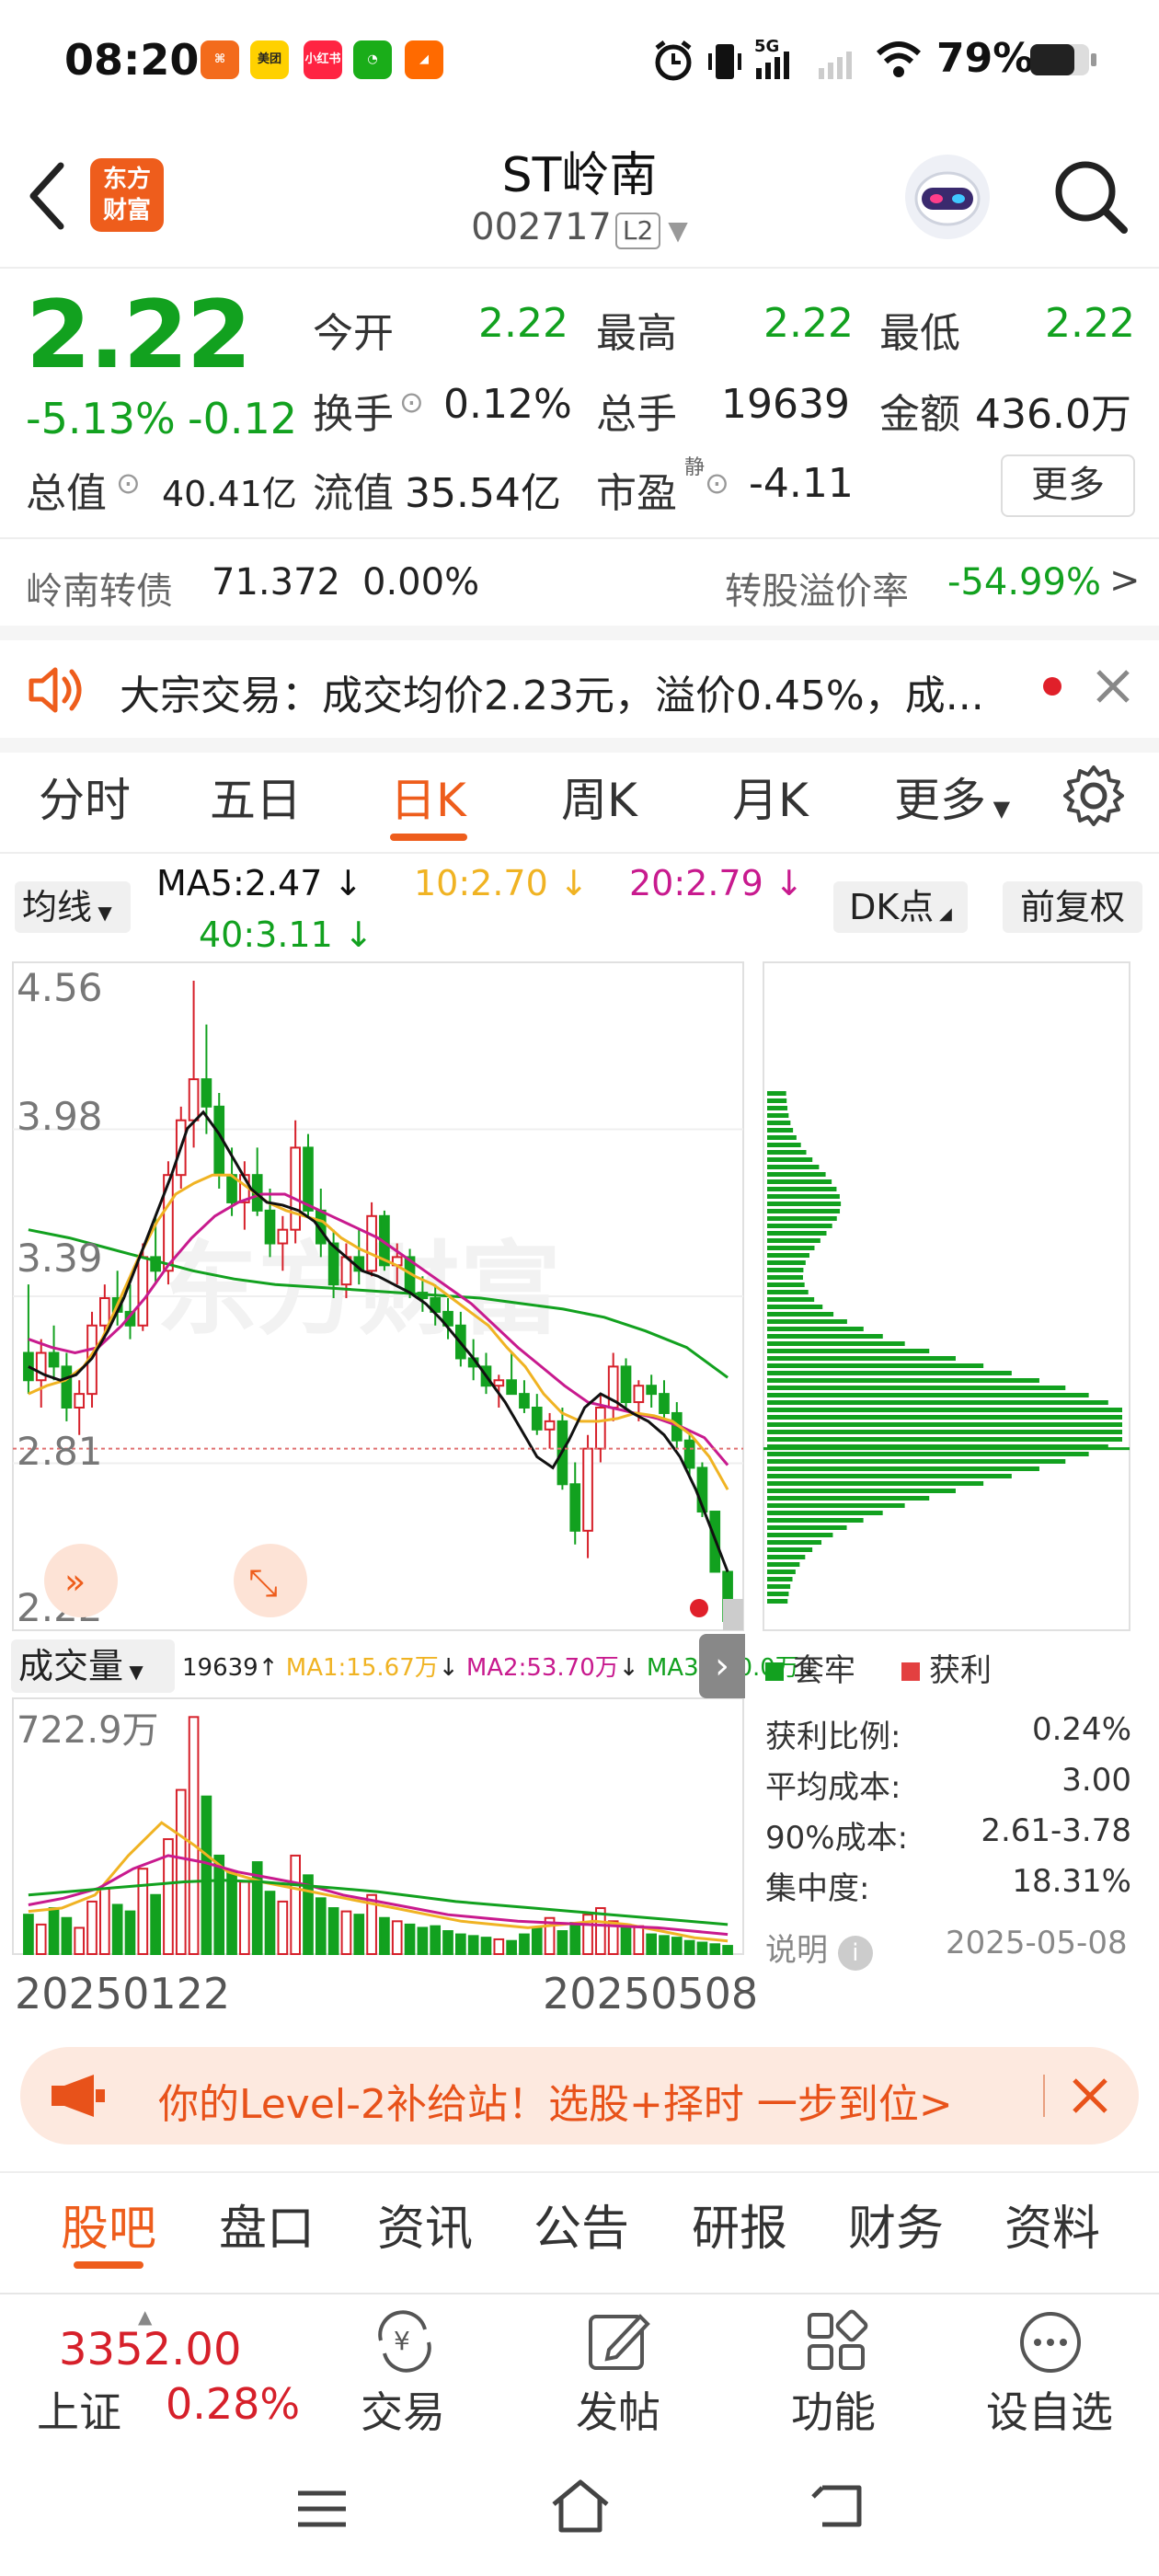 This screenshot has width=1159, height=2576. Describe the element at coordinates (637, 231) in the screenshot. I see `level-badge: L2` at that location.